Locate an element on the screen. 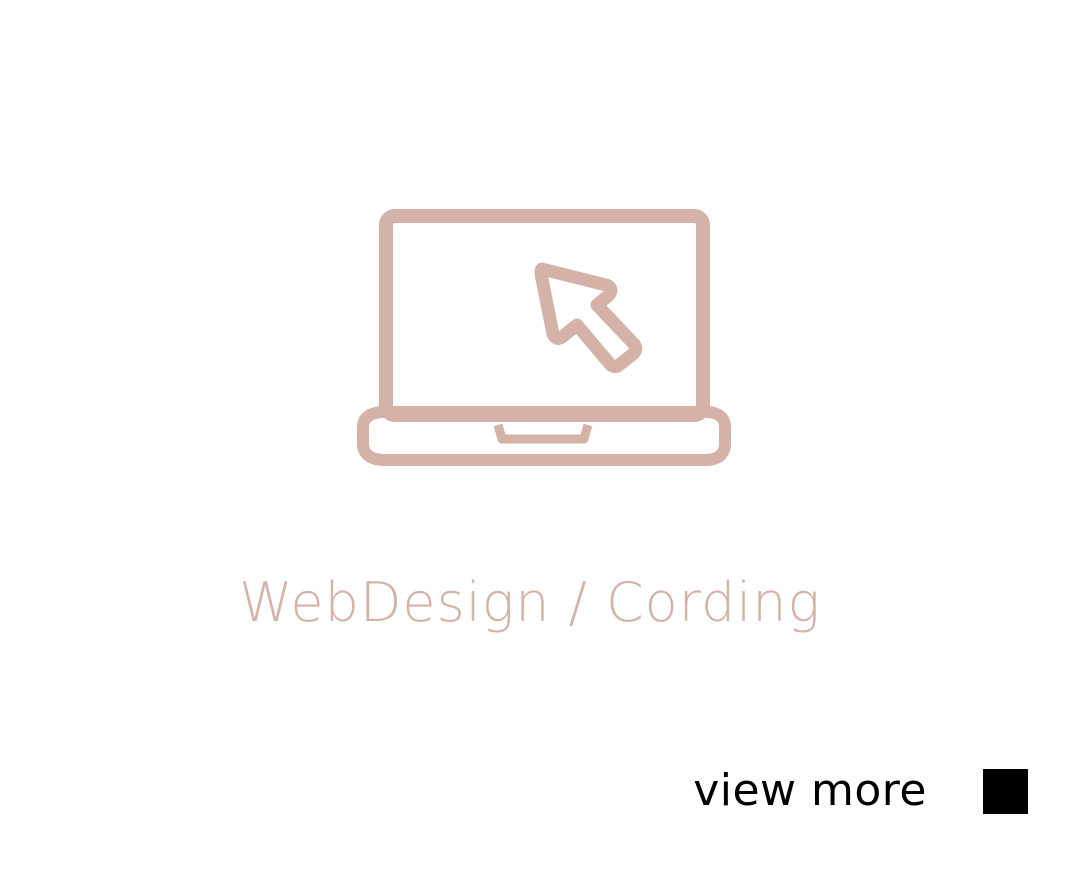  view-more-label: view more is located at coordinates (810, 790).